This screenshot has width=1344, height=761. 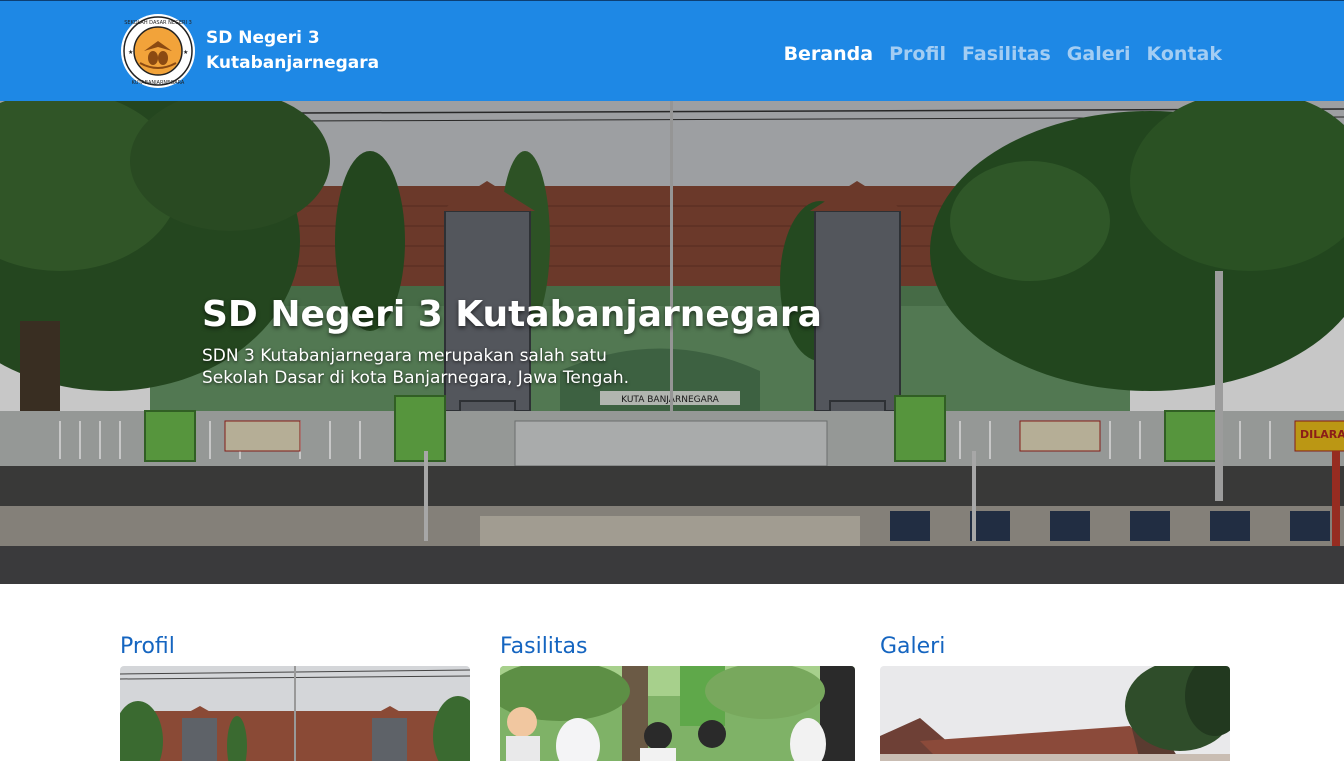 What do you see at coordinates (677, 713) in the screenshot?
I see `fasilitas-thumbnail-image` at bounding box center [677, 713].